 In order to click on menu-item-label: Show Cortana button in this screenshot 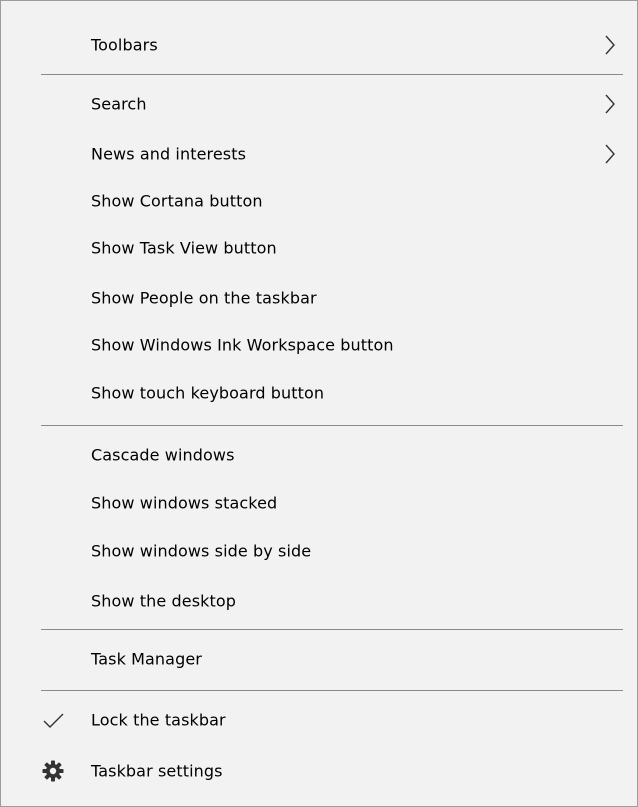, I will do `click(177, 201)`.